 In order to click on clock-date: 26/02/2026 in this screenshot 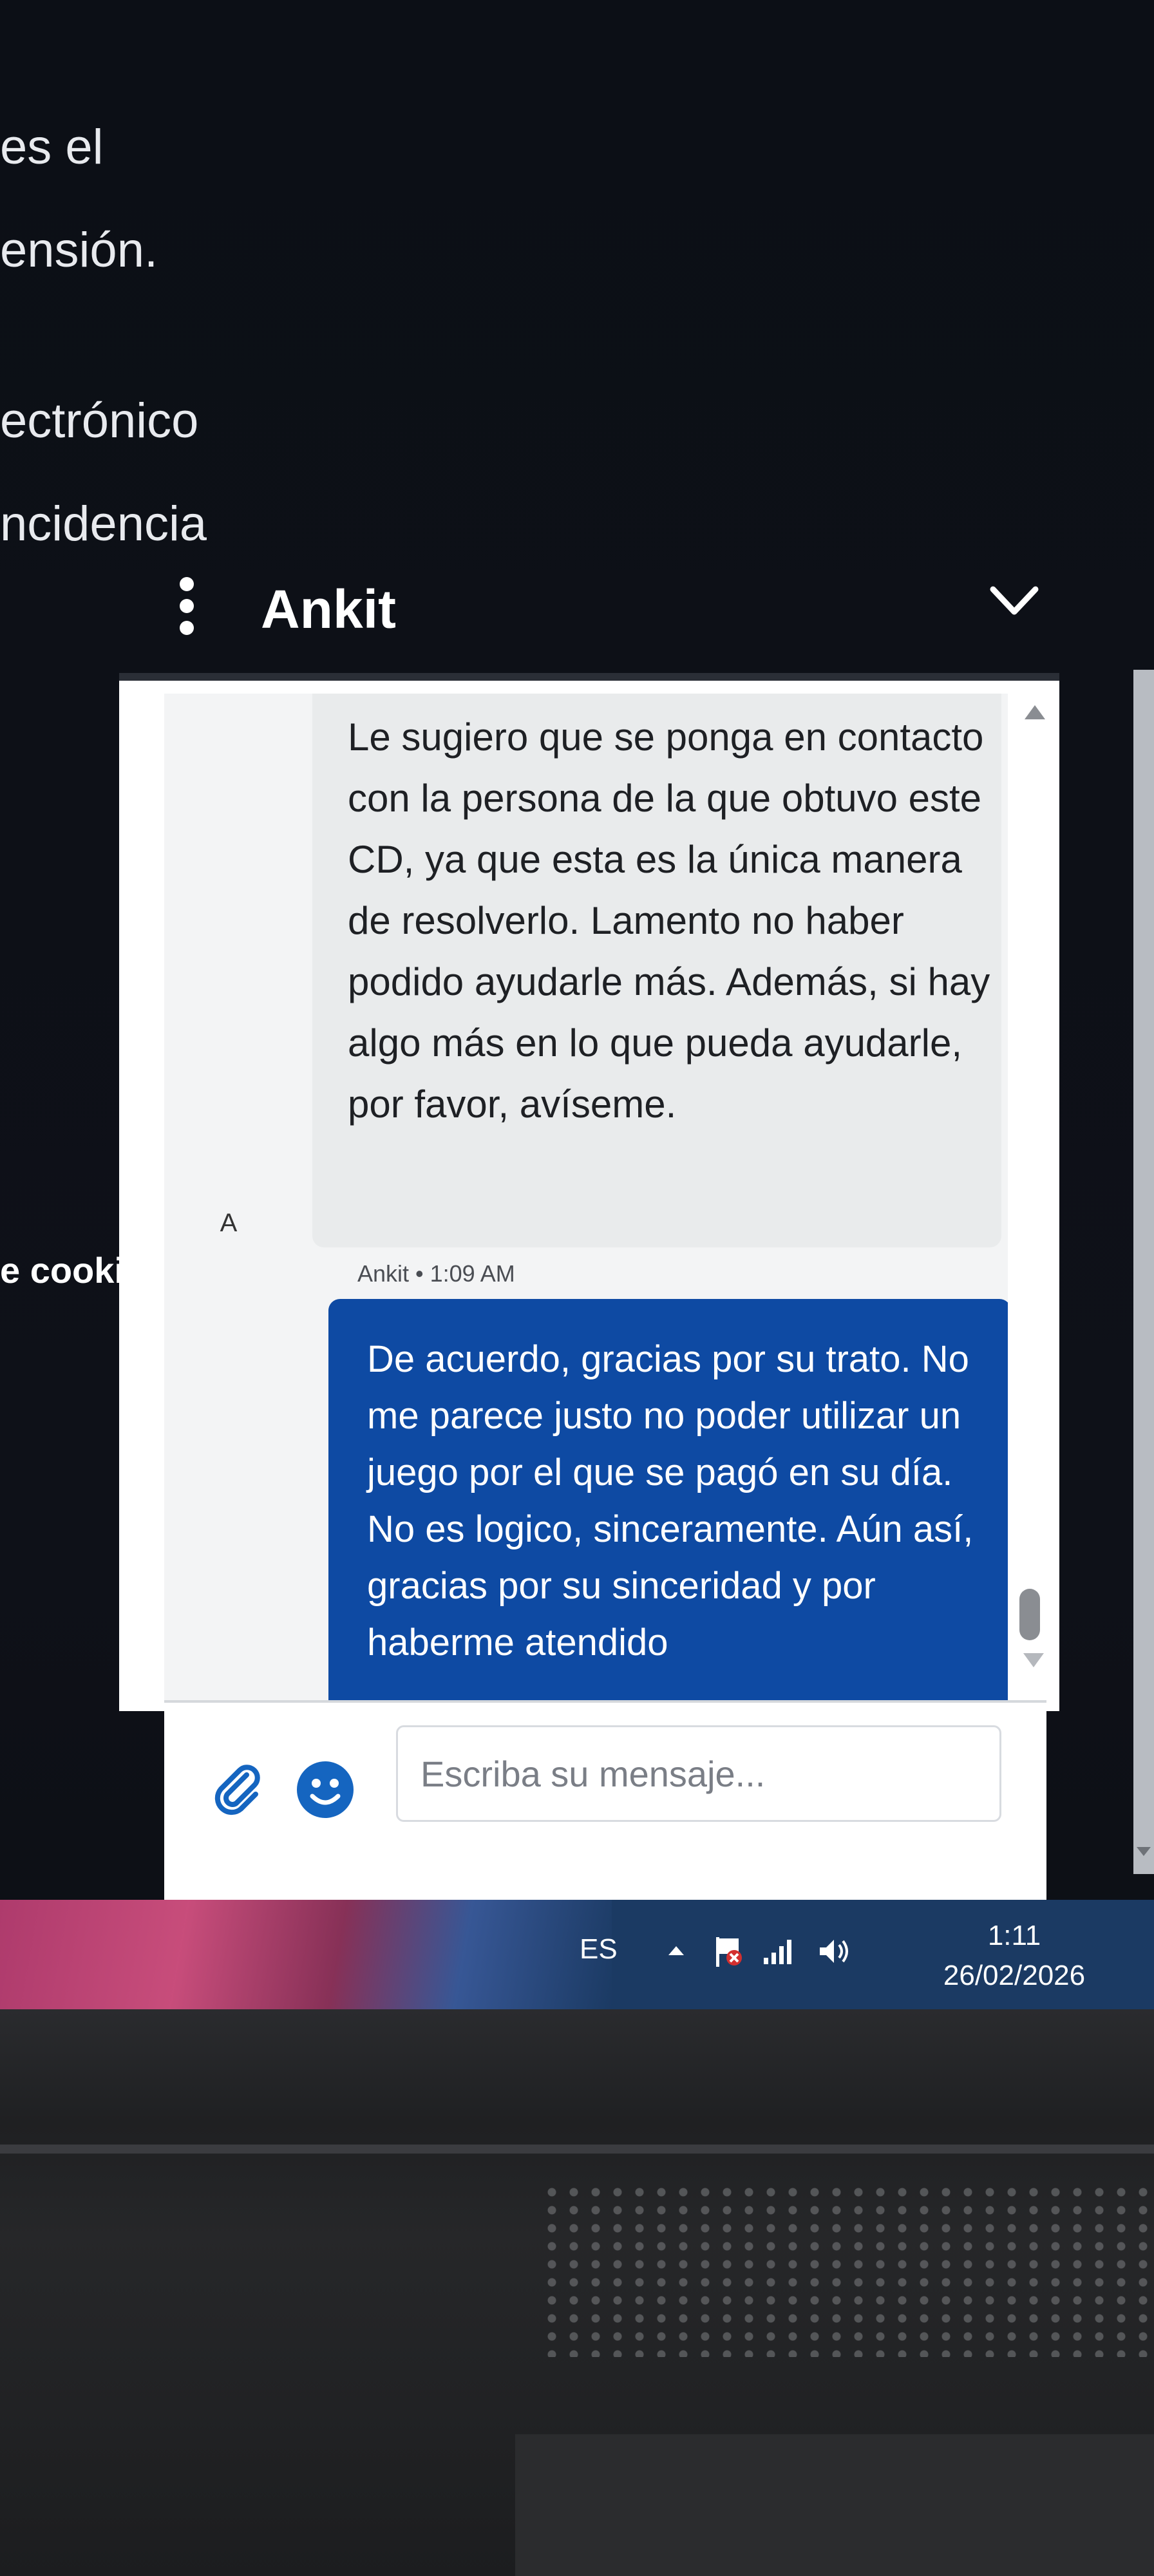, I will do `click(1014, 1975)`.